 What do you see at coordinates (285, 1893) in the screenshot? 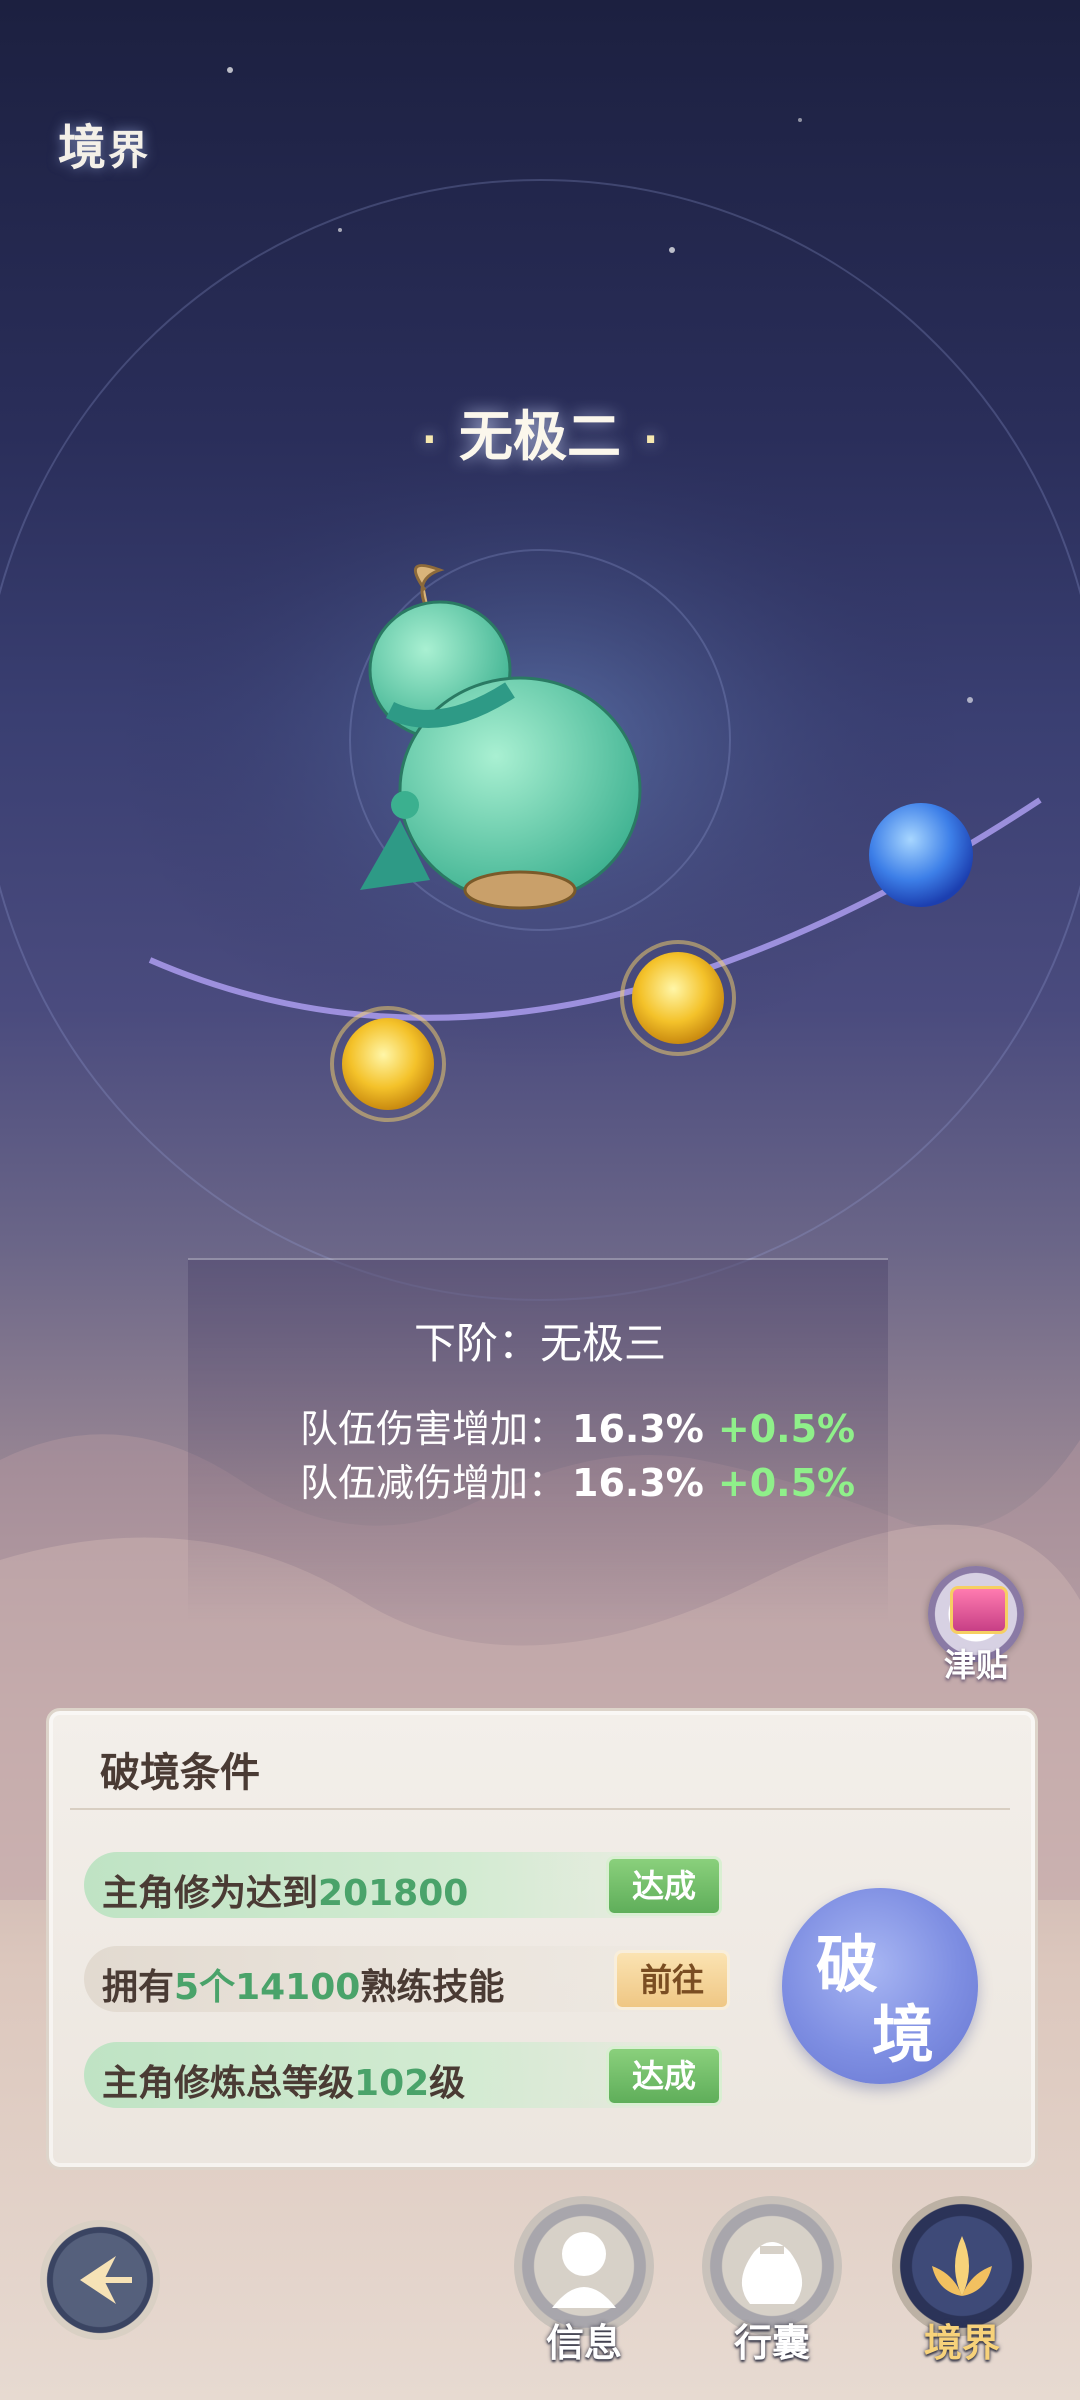
I see `condition-text: 主角修为达到201800` at bounding box center [285, 1893].